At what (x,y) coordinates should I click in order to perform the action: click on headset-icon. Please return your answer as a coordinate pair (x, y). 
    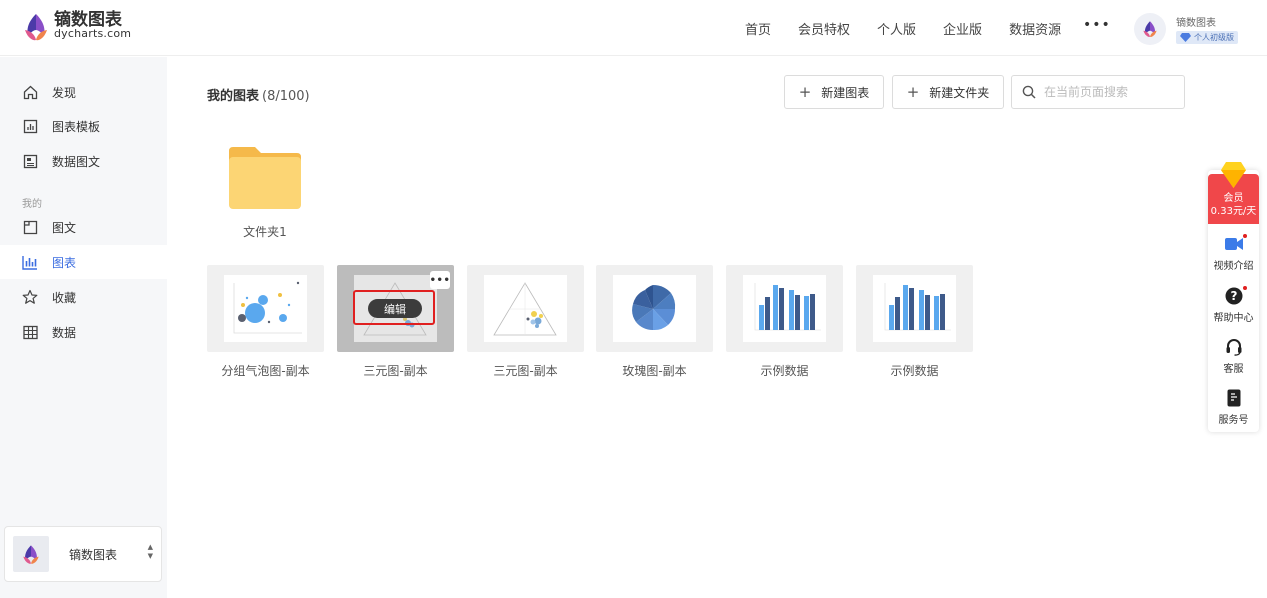
    Looking at the image, I should click on (1233, 347).